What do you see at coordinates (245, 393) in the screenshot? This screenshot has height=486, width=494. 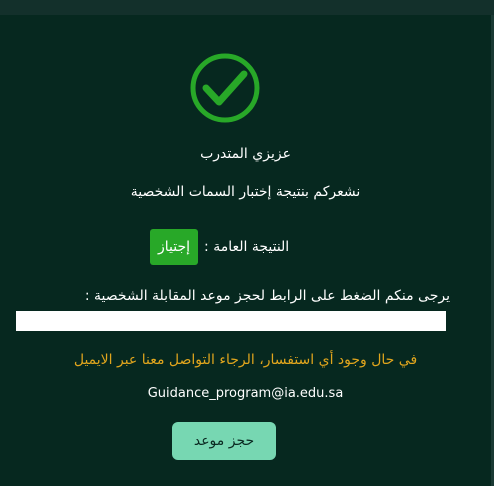 I see `contact-email: Guidance_program@ia.edu.sa` at bounding box center [245, 393].